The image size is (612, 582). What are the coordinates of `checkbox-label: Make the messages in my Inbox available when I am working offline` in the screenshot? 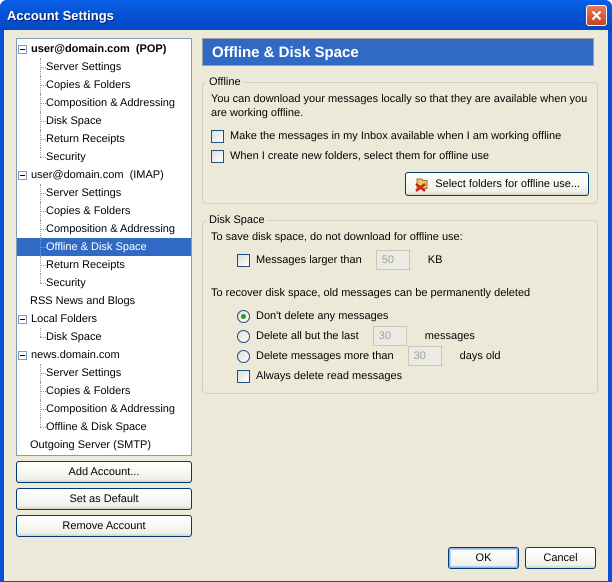 It's located at (396, 136).